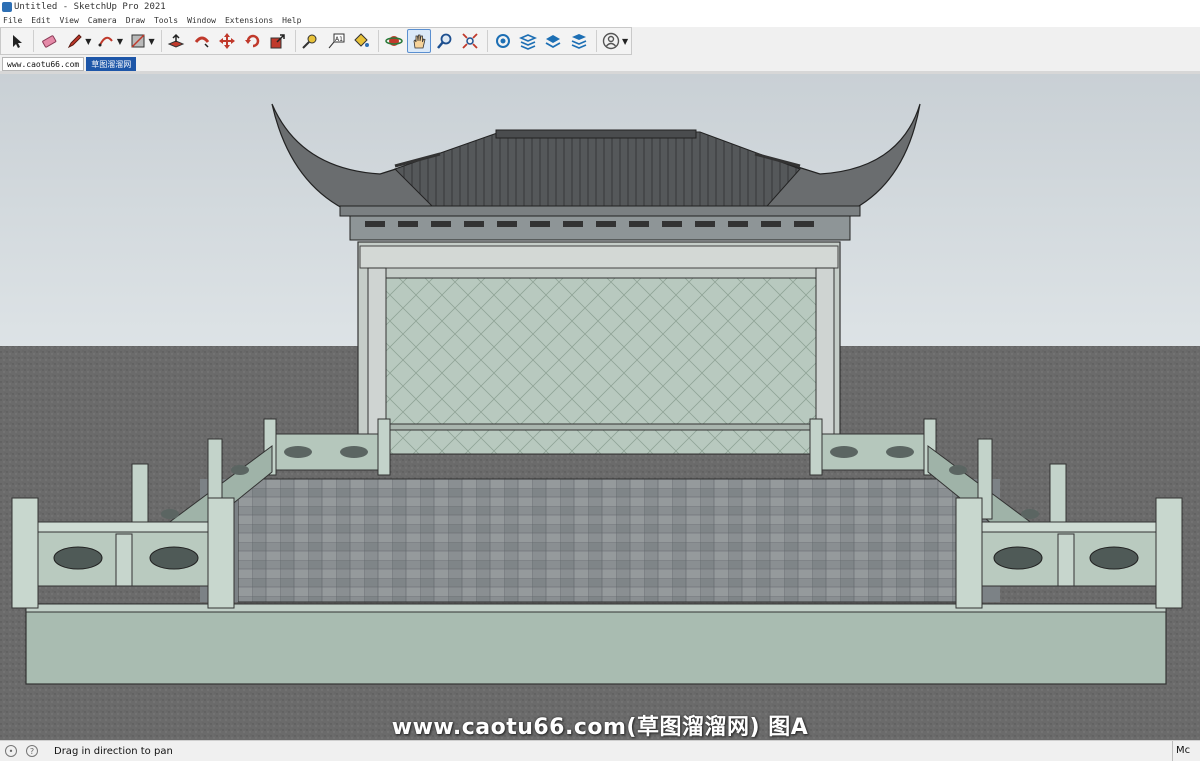 Image resolution: width=1200 pixels, height=761 pixels. I want to click on geo-location-icon: •, so click(11, 751).